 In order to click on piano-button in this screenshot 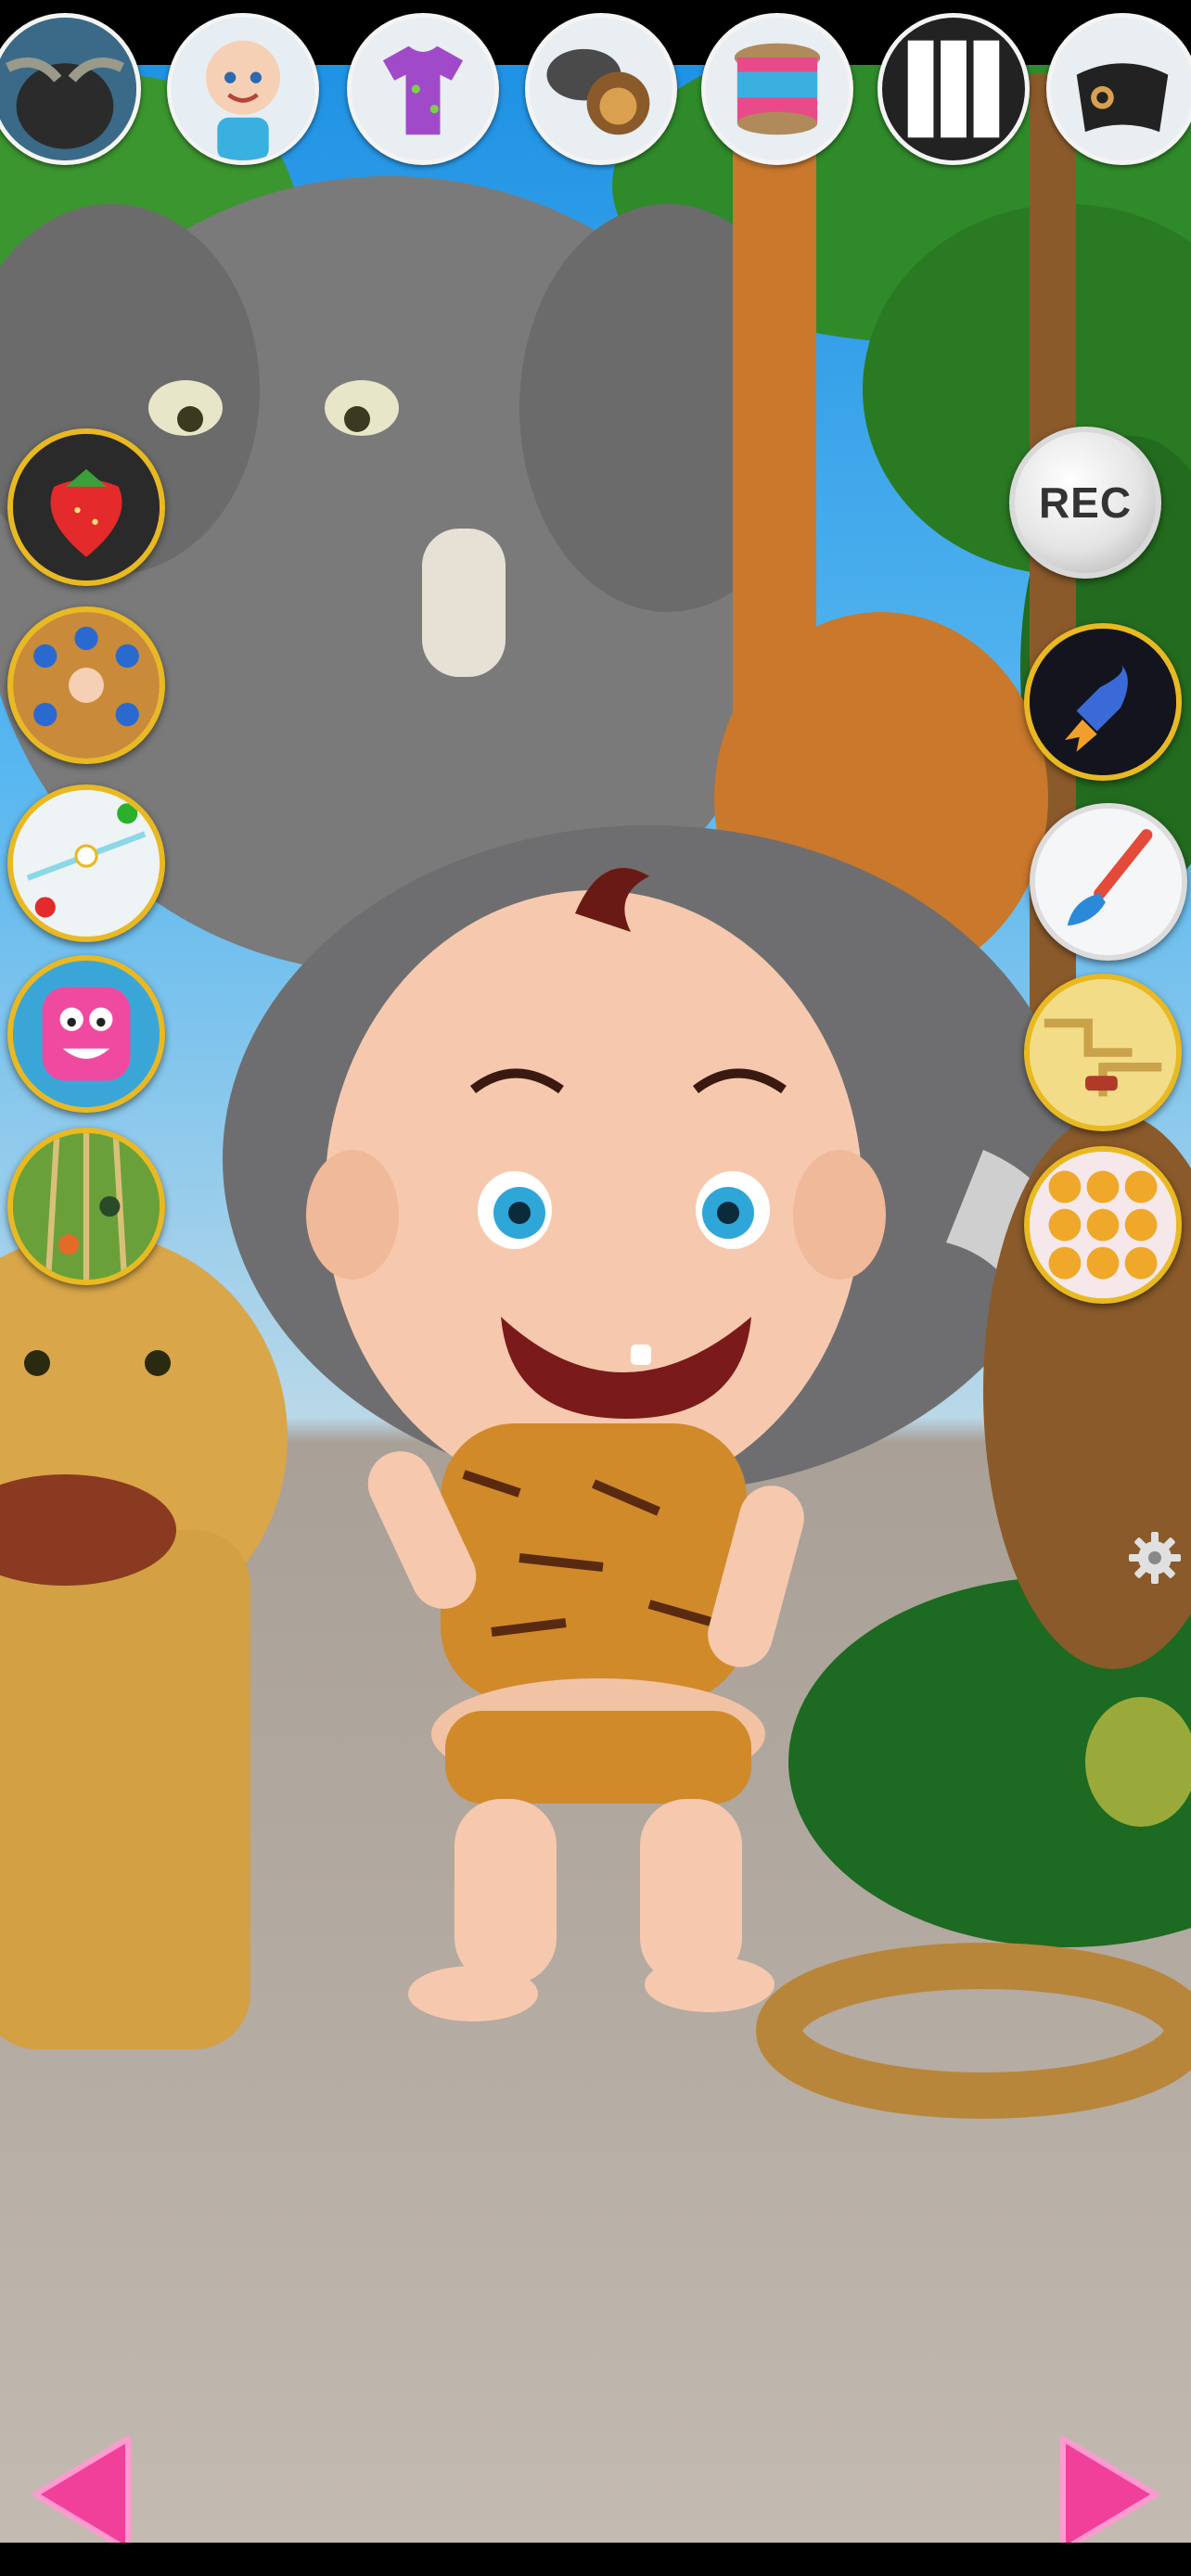, I will do `click(953, 89)`.